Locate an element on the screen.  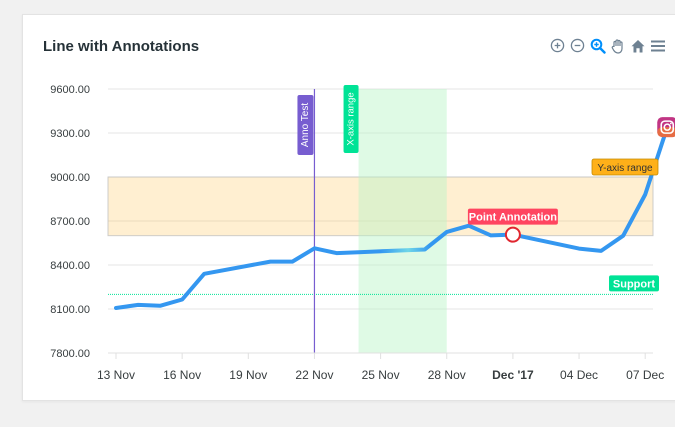
y-tick-label: 8100.00 is located at coordinates (70, 310).